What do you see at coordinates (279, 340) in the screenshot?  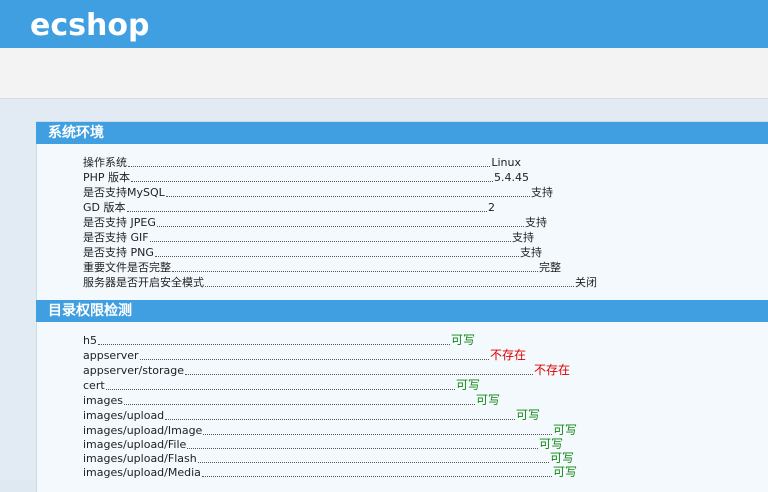 I see `dir-row: h5 可写` at bounding box center [279, 340].